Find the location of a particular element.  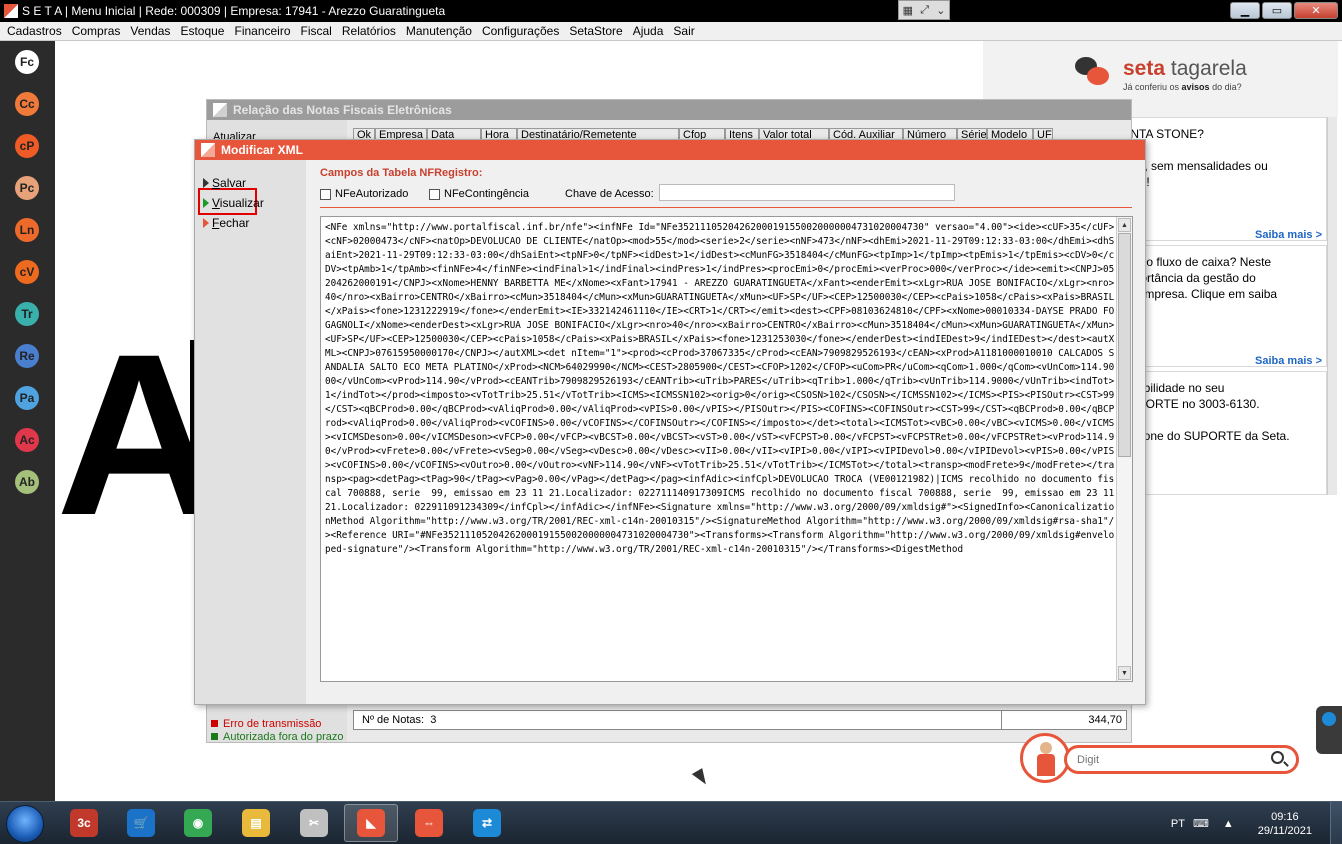

salvar-button: Salvar is located at coordinates (224, 183).